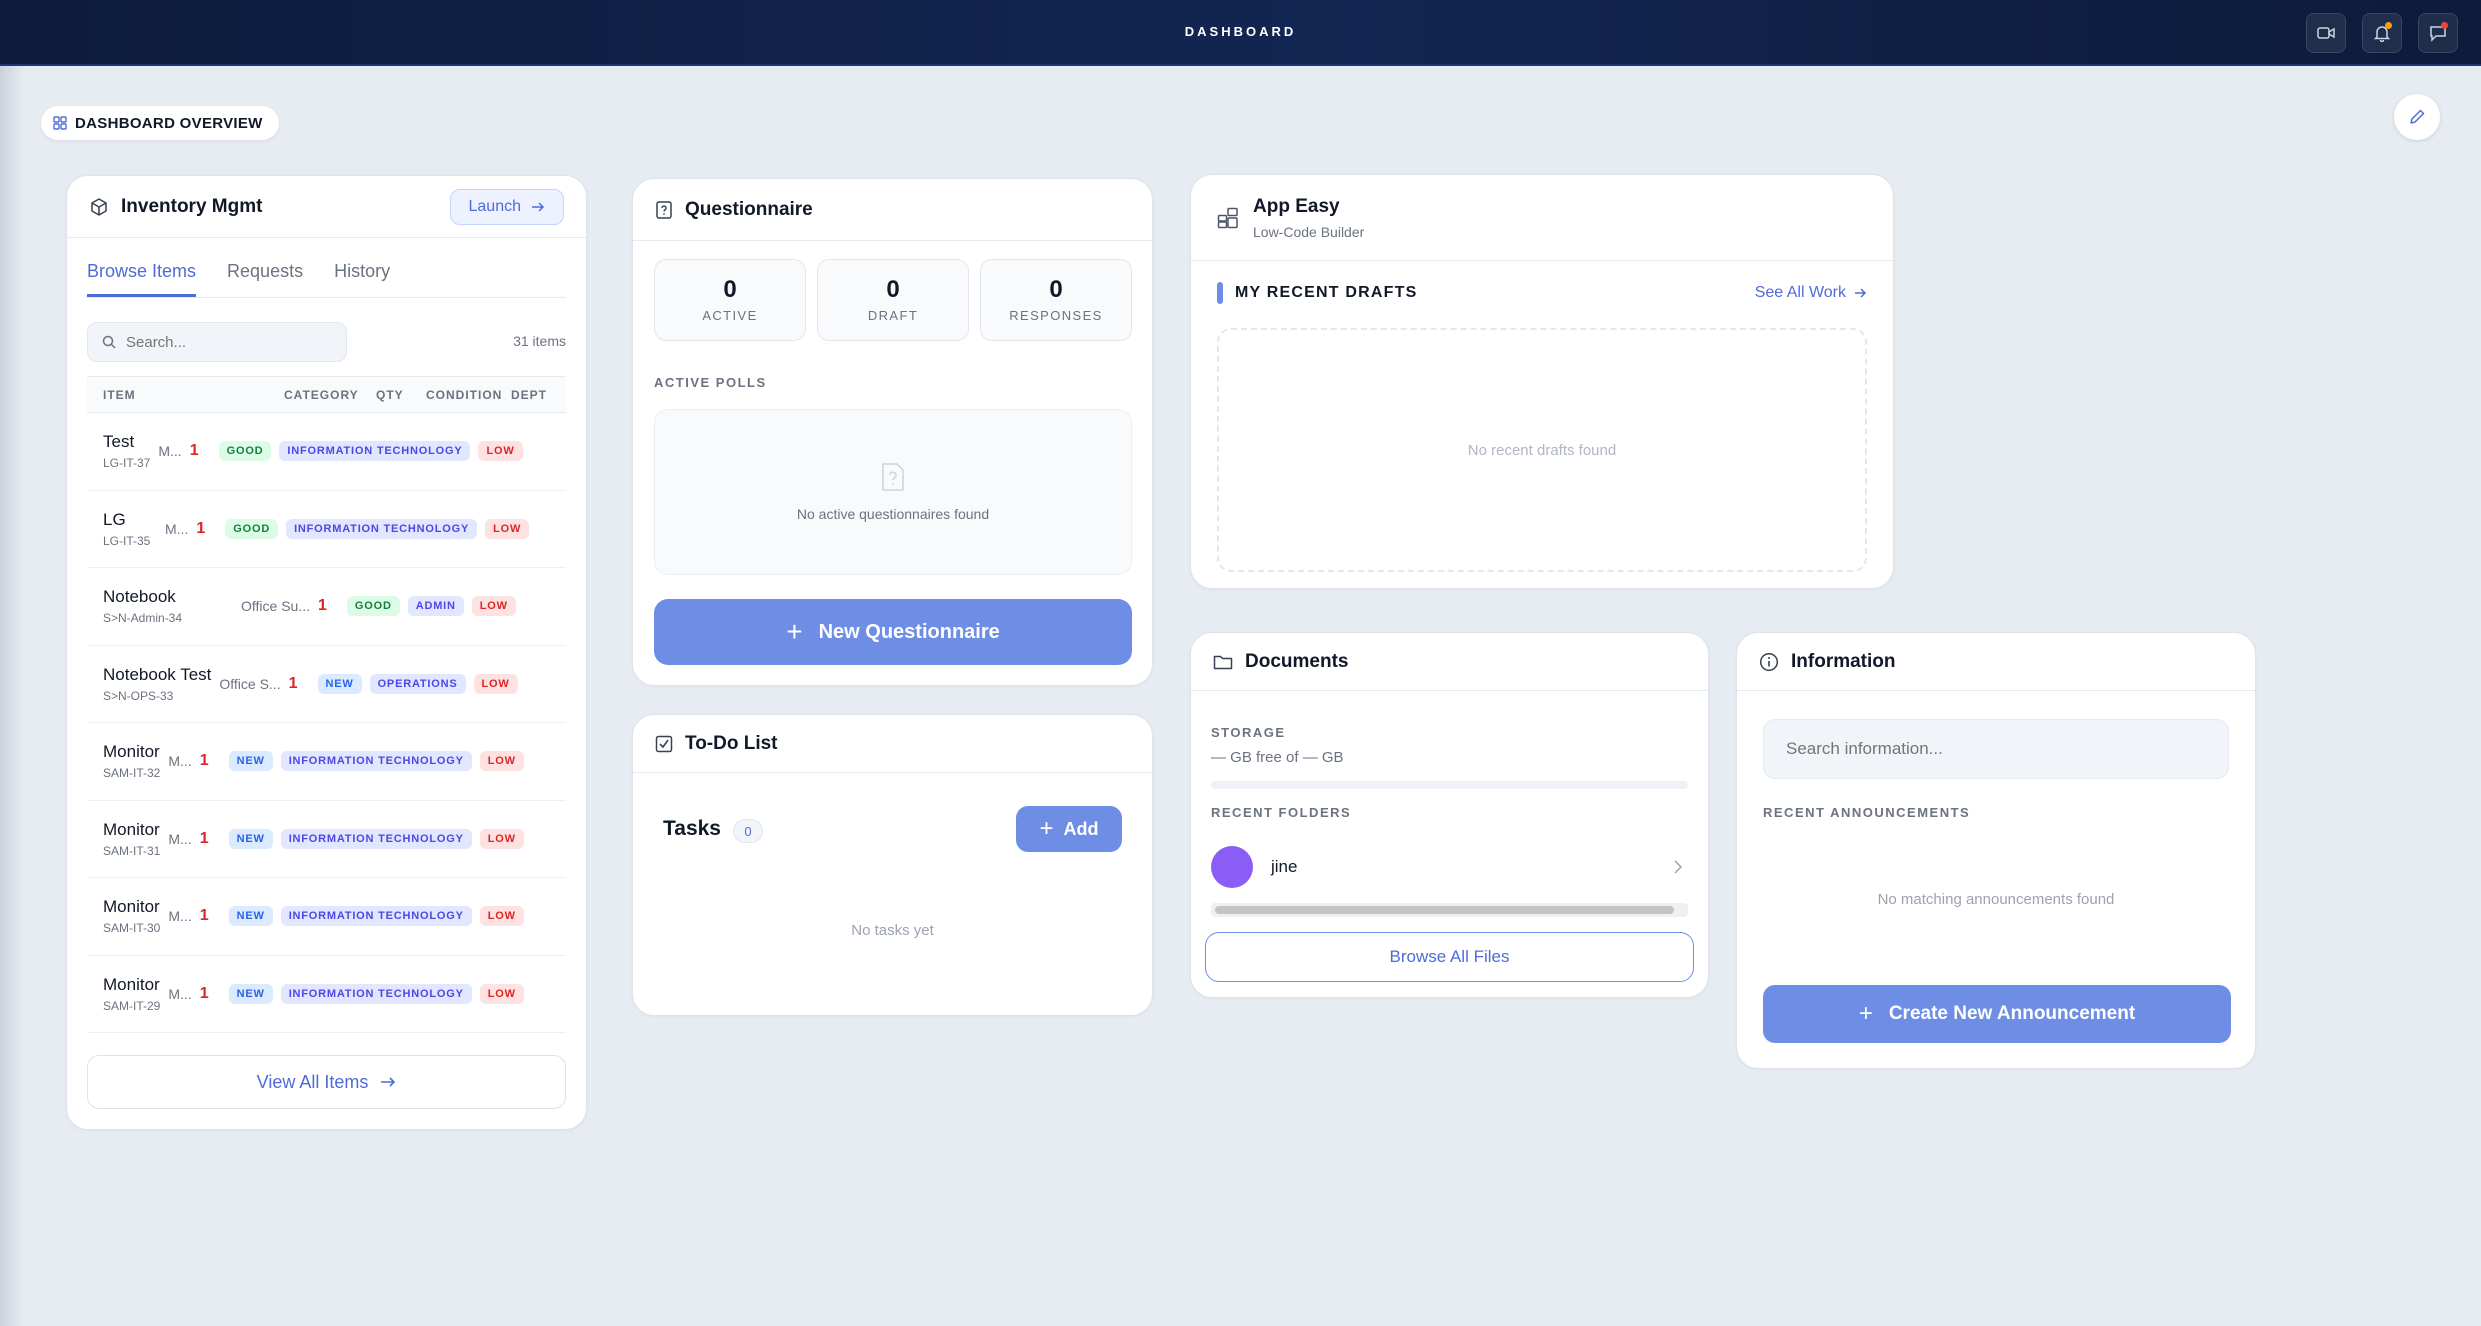  What do you see at coordinates (1281, 812) in the screenshot?
I see `recent-folders-label: RECENT FOLDERS` at bounding box center [1281, 812].